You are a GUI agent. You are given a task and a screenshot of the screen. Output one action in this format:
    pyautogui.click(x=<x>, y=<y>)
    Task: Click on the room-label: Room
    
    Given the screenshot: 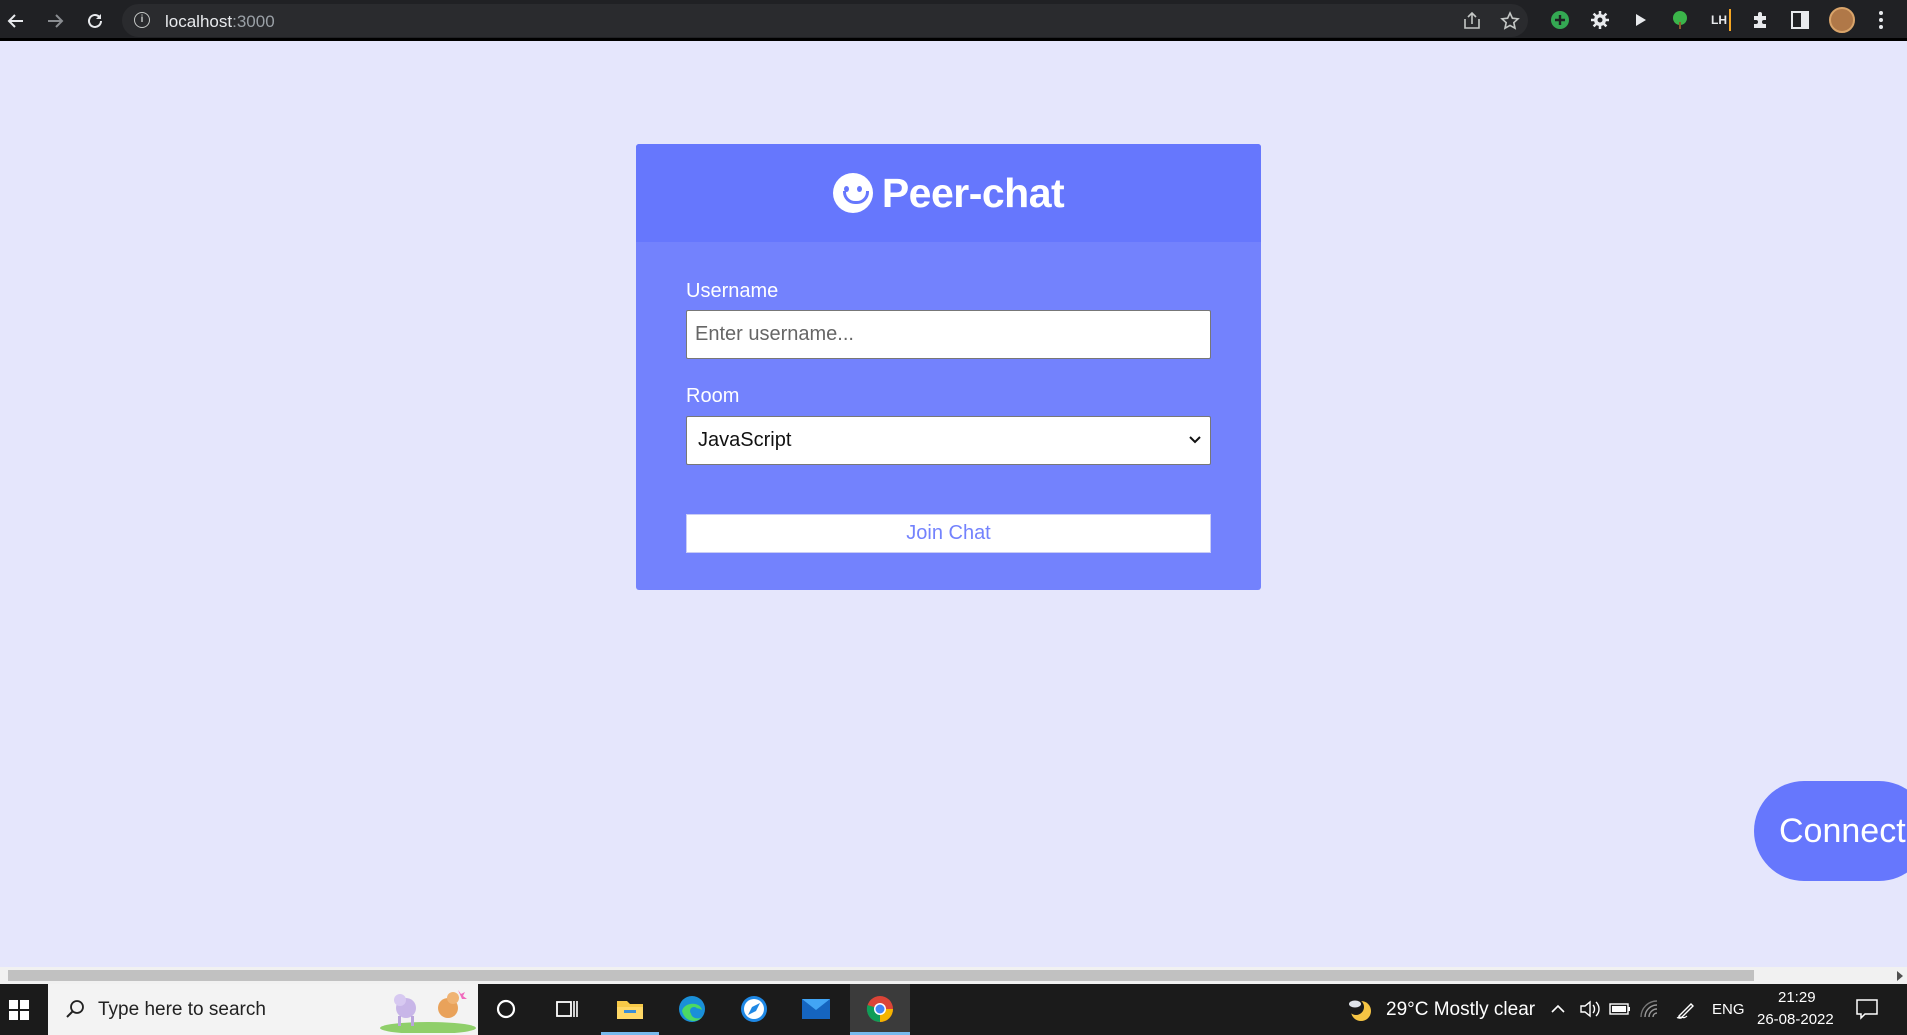 What is the action you would take?
    pyautogui.click(x=713, y=396)
    